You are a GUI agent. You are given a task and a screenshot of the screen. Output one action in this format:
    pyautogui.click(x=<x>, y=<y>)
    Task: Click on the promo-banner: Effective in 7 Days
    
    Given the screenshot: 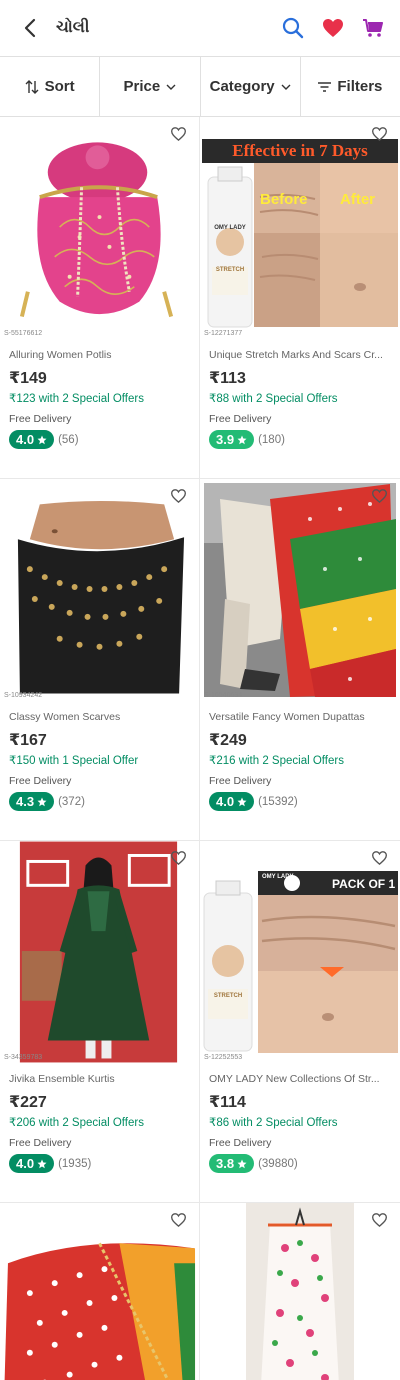 What is the action you would take?
    pyautogui.click(x=300, y=150)
    